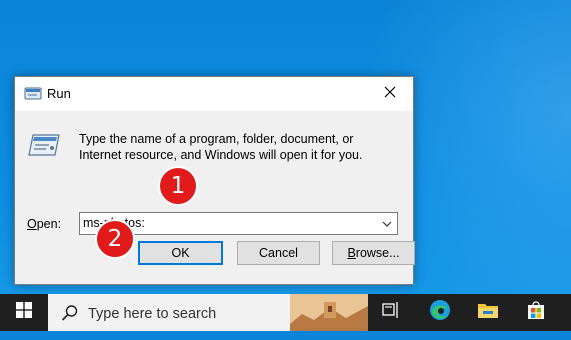  Describe the element at coordinates (152, 314) in the screenshot. I see `search-placeholder: Type here to search` at that location.